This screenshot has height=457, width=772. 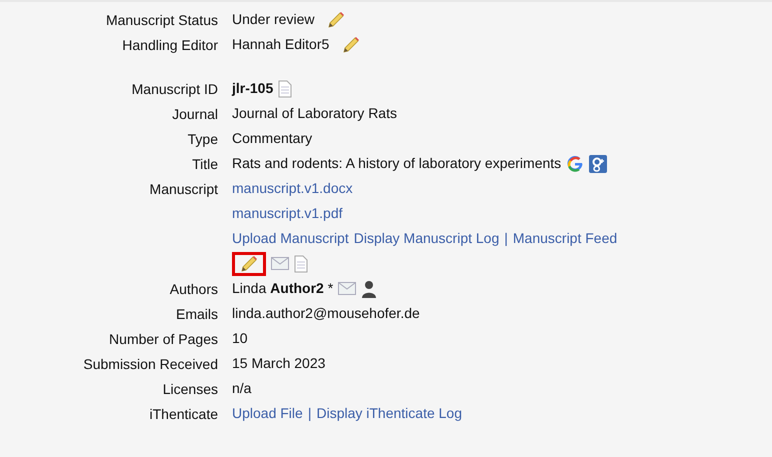 I want to click on field-value: Hannah Editor5, so click(x=281, y=44).